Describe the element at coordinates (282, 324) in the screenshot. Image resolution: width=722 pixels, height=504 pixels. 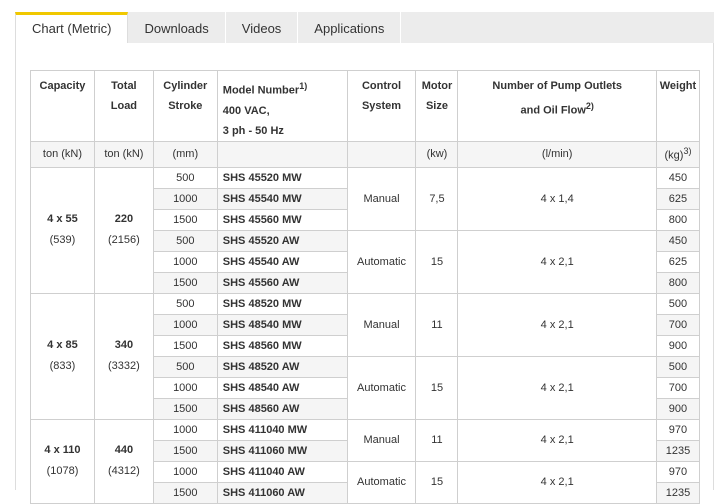
I see `model-number-cell: SHS 48540 MW` at that location.